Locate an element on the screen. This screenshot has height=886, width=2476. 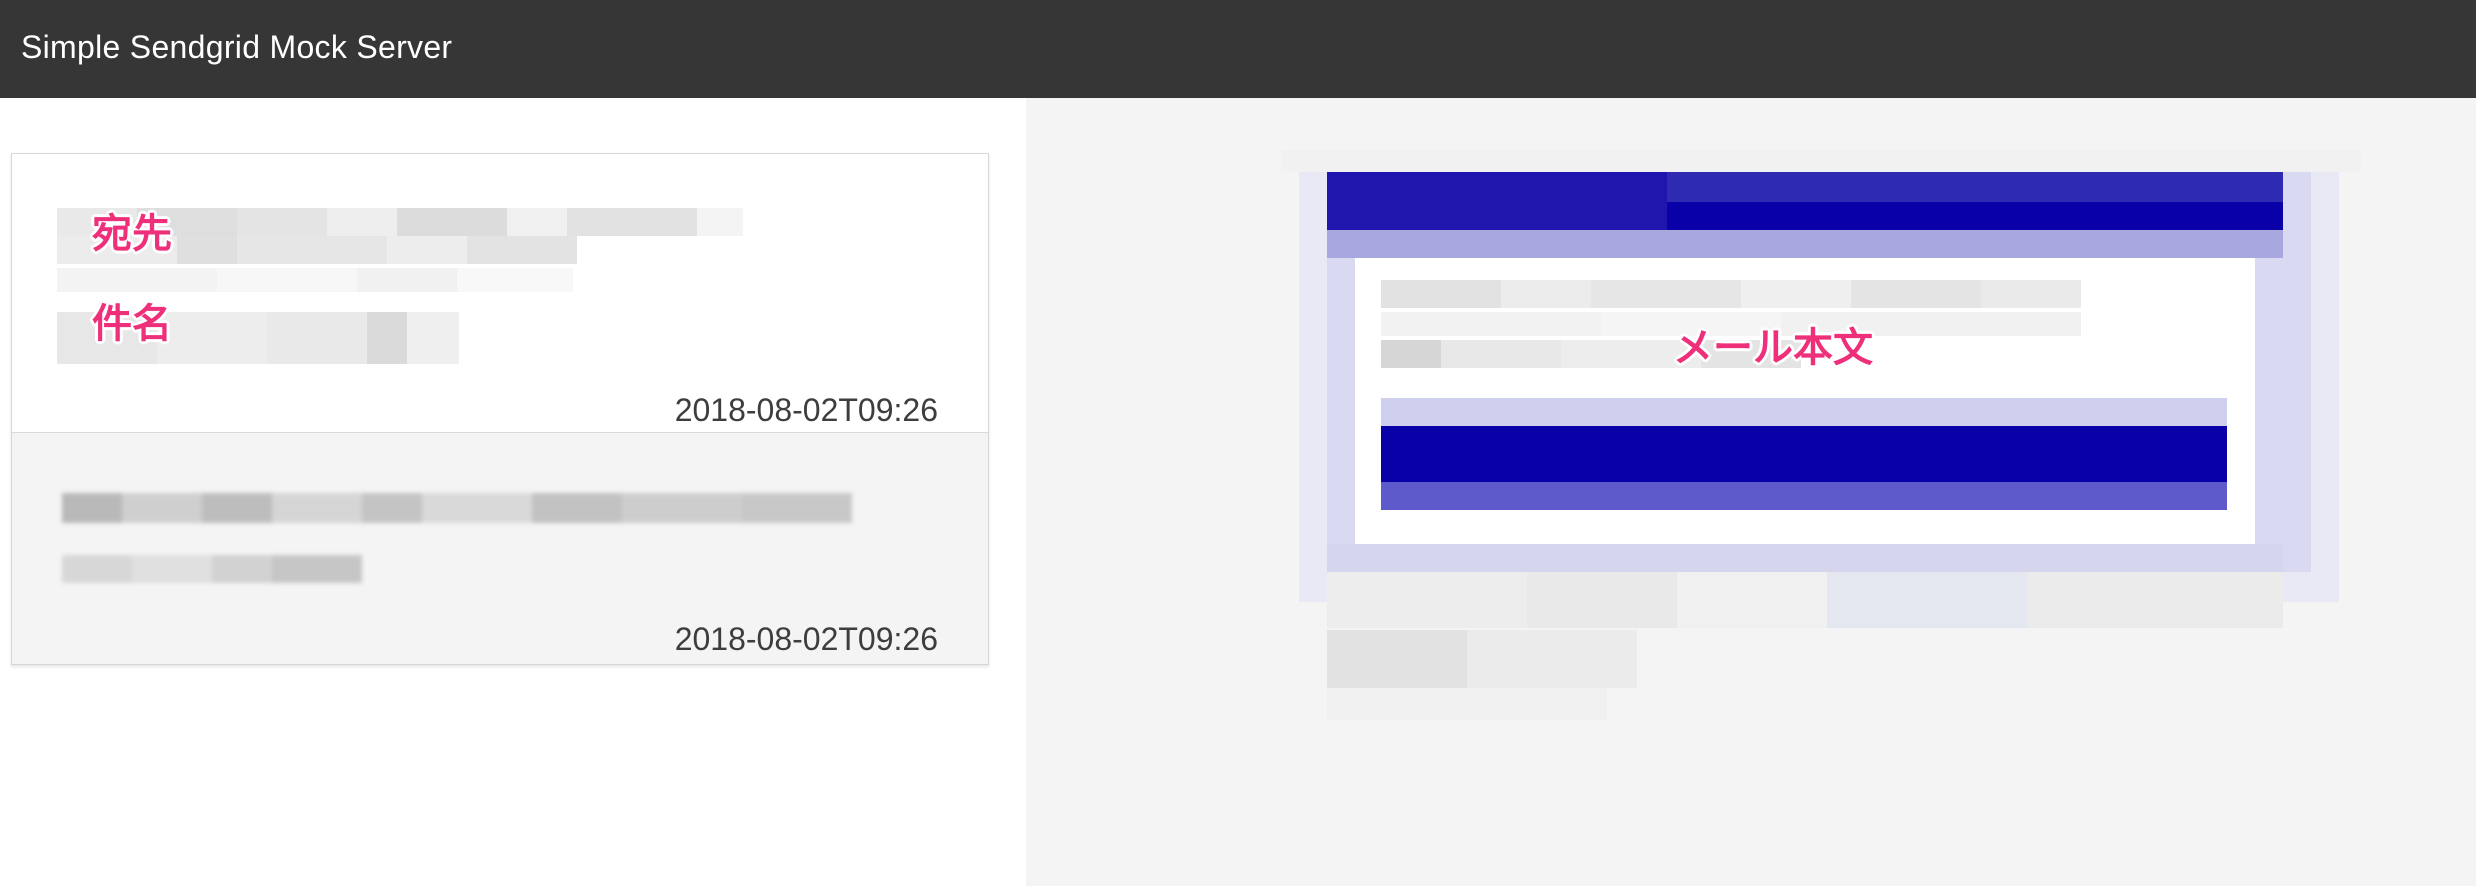
mail-list-item-selected: 宛先 件名 2018-08-02T09:26 is located at coordinates (500, 293).